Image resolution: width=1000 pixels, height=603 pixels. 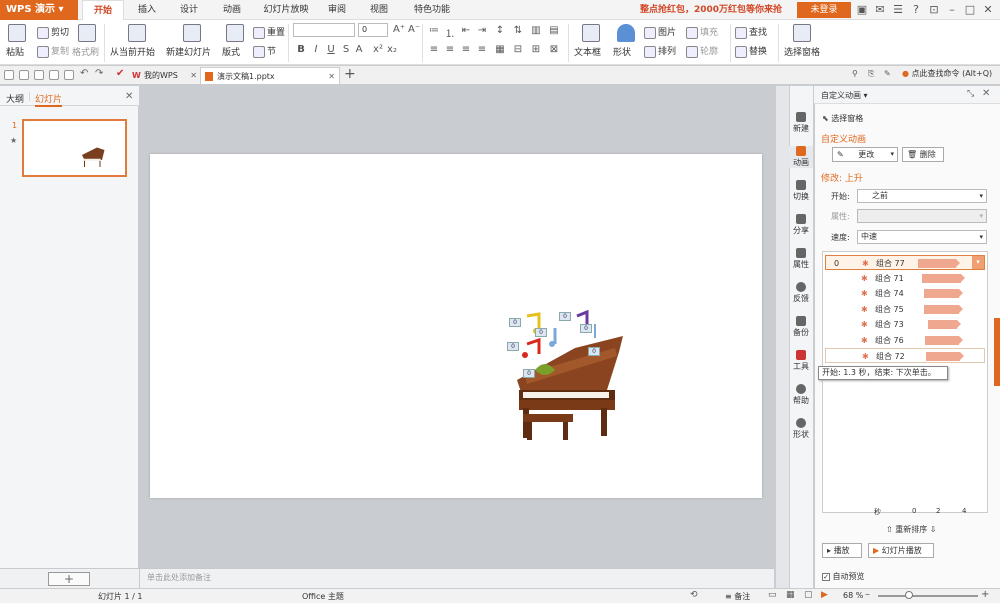 I want to click on replace-button: 替换, so click(x=751, y=51).